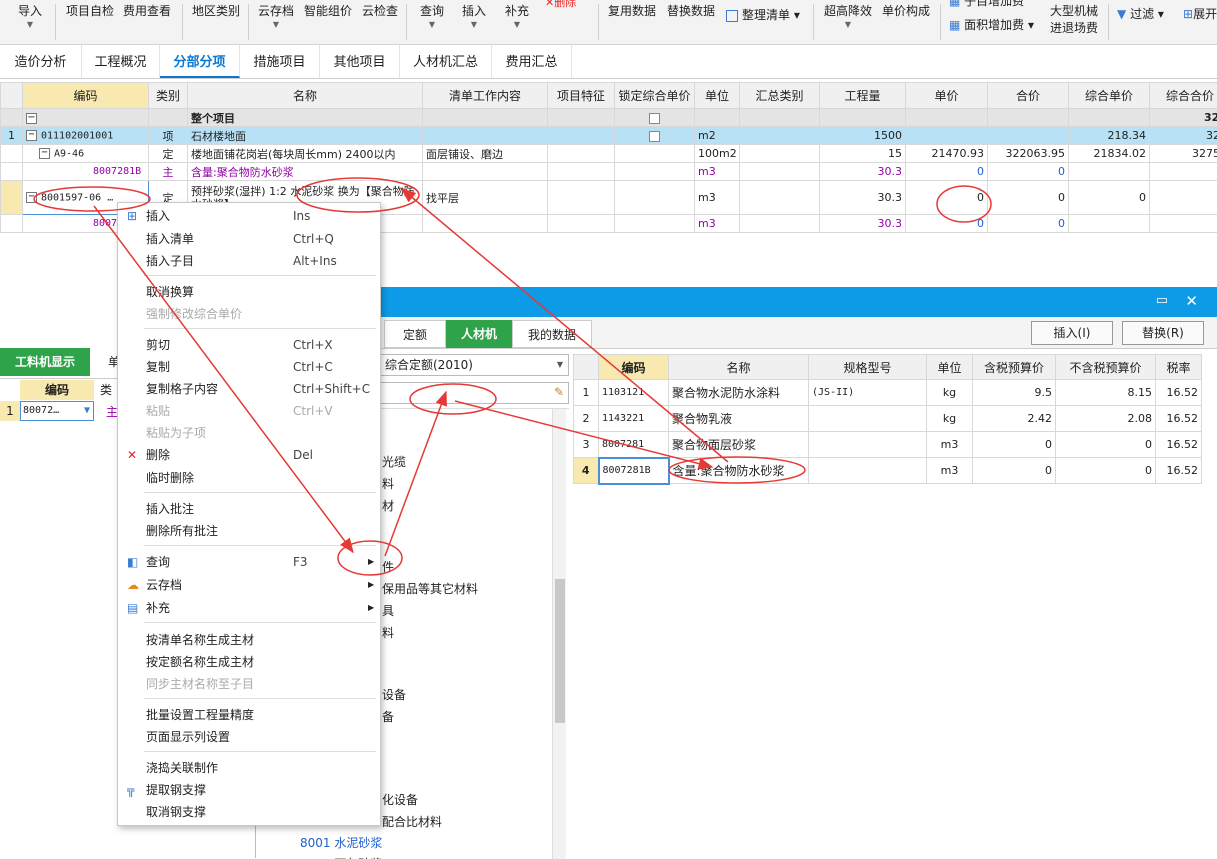 This screenshot has height=859, width=1217. Describe the element at coordinates (1163, 333) in the screenshot. I see `dialog-replace-button: 替换(R)` at that location.